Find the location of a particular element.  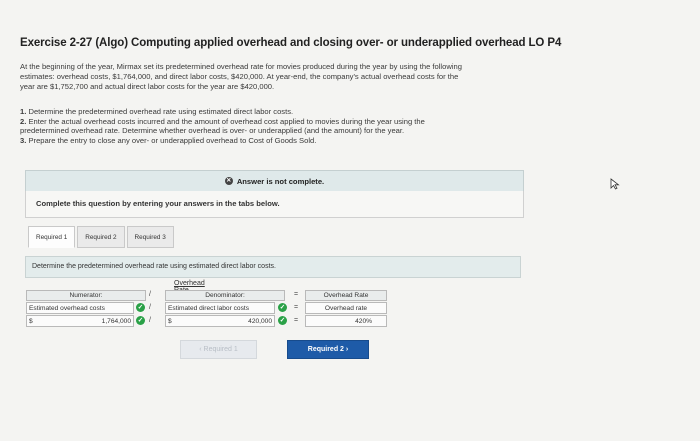

denominator-value-input: $ 420,000 is located at coordinates (220, 321).